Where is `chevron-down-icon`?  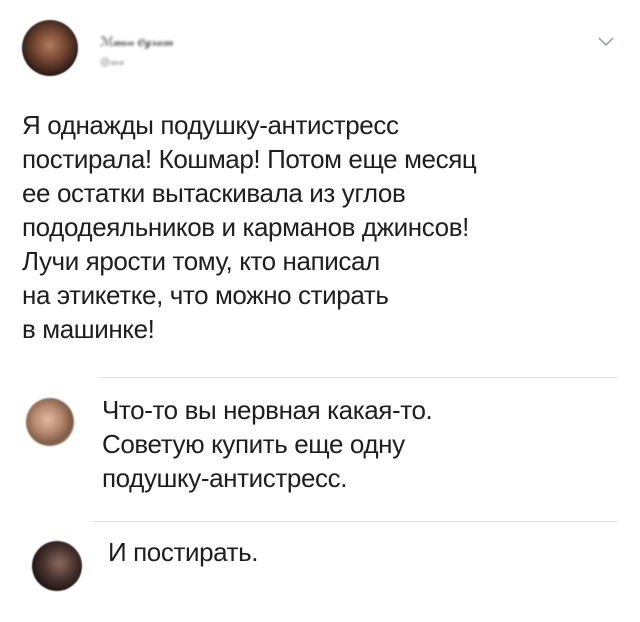
chevron-down-icon is located at coordinates (606, 42).